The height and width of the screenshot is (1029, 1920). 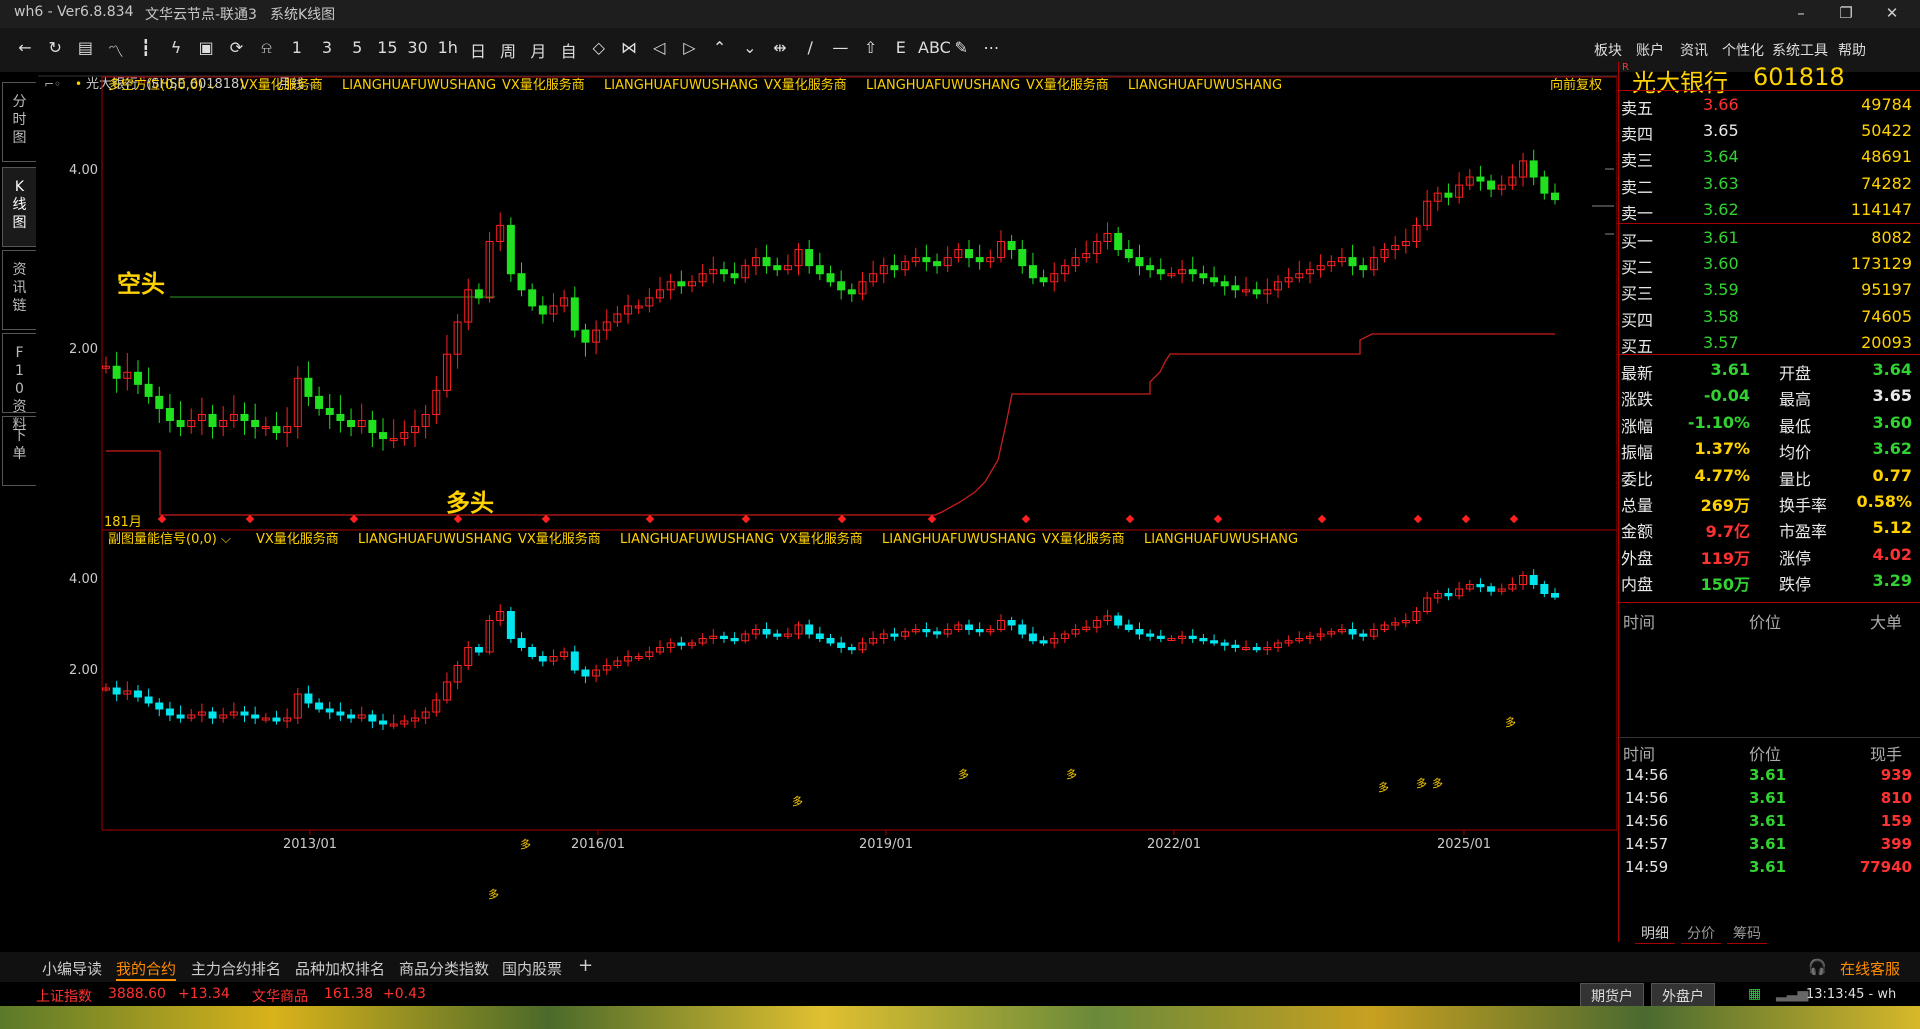 I want to click on tool-button: ▤, so click(x=85, y=47).